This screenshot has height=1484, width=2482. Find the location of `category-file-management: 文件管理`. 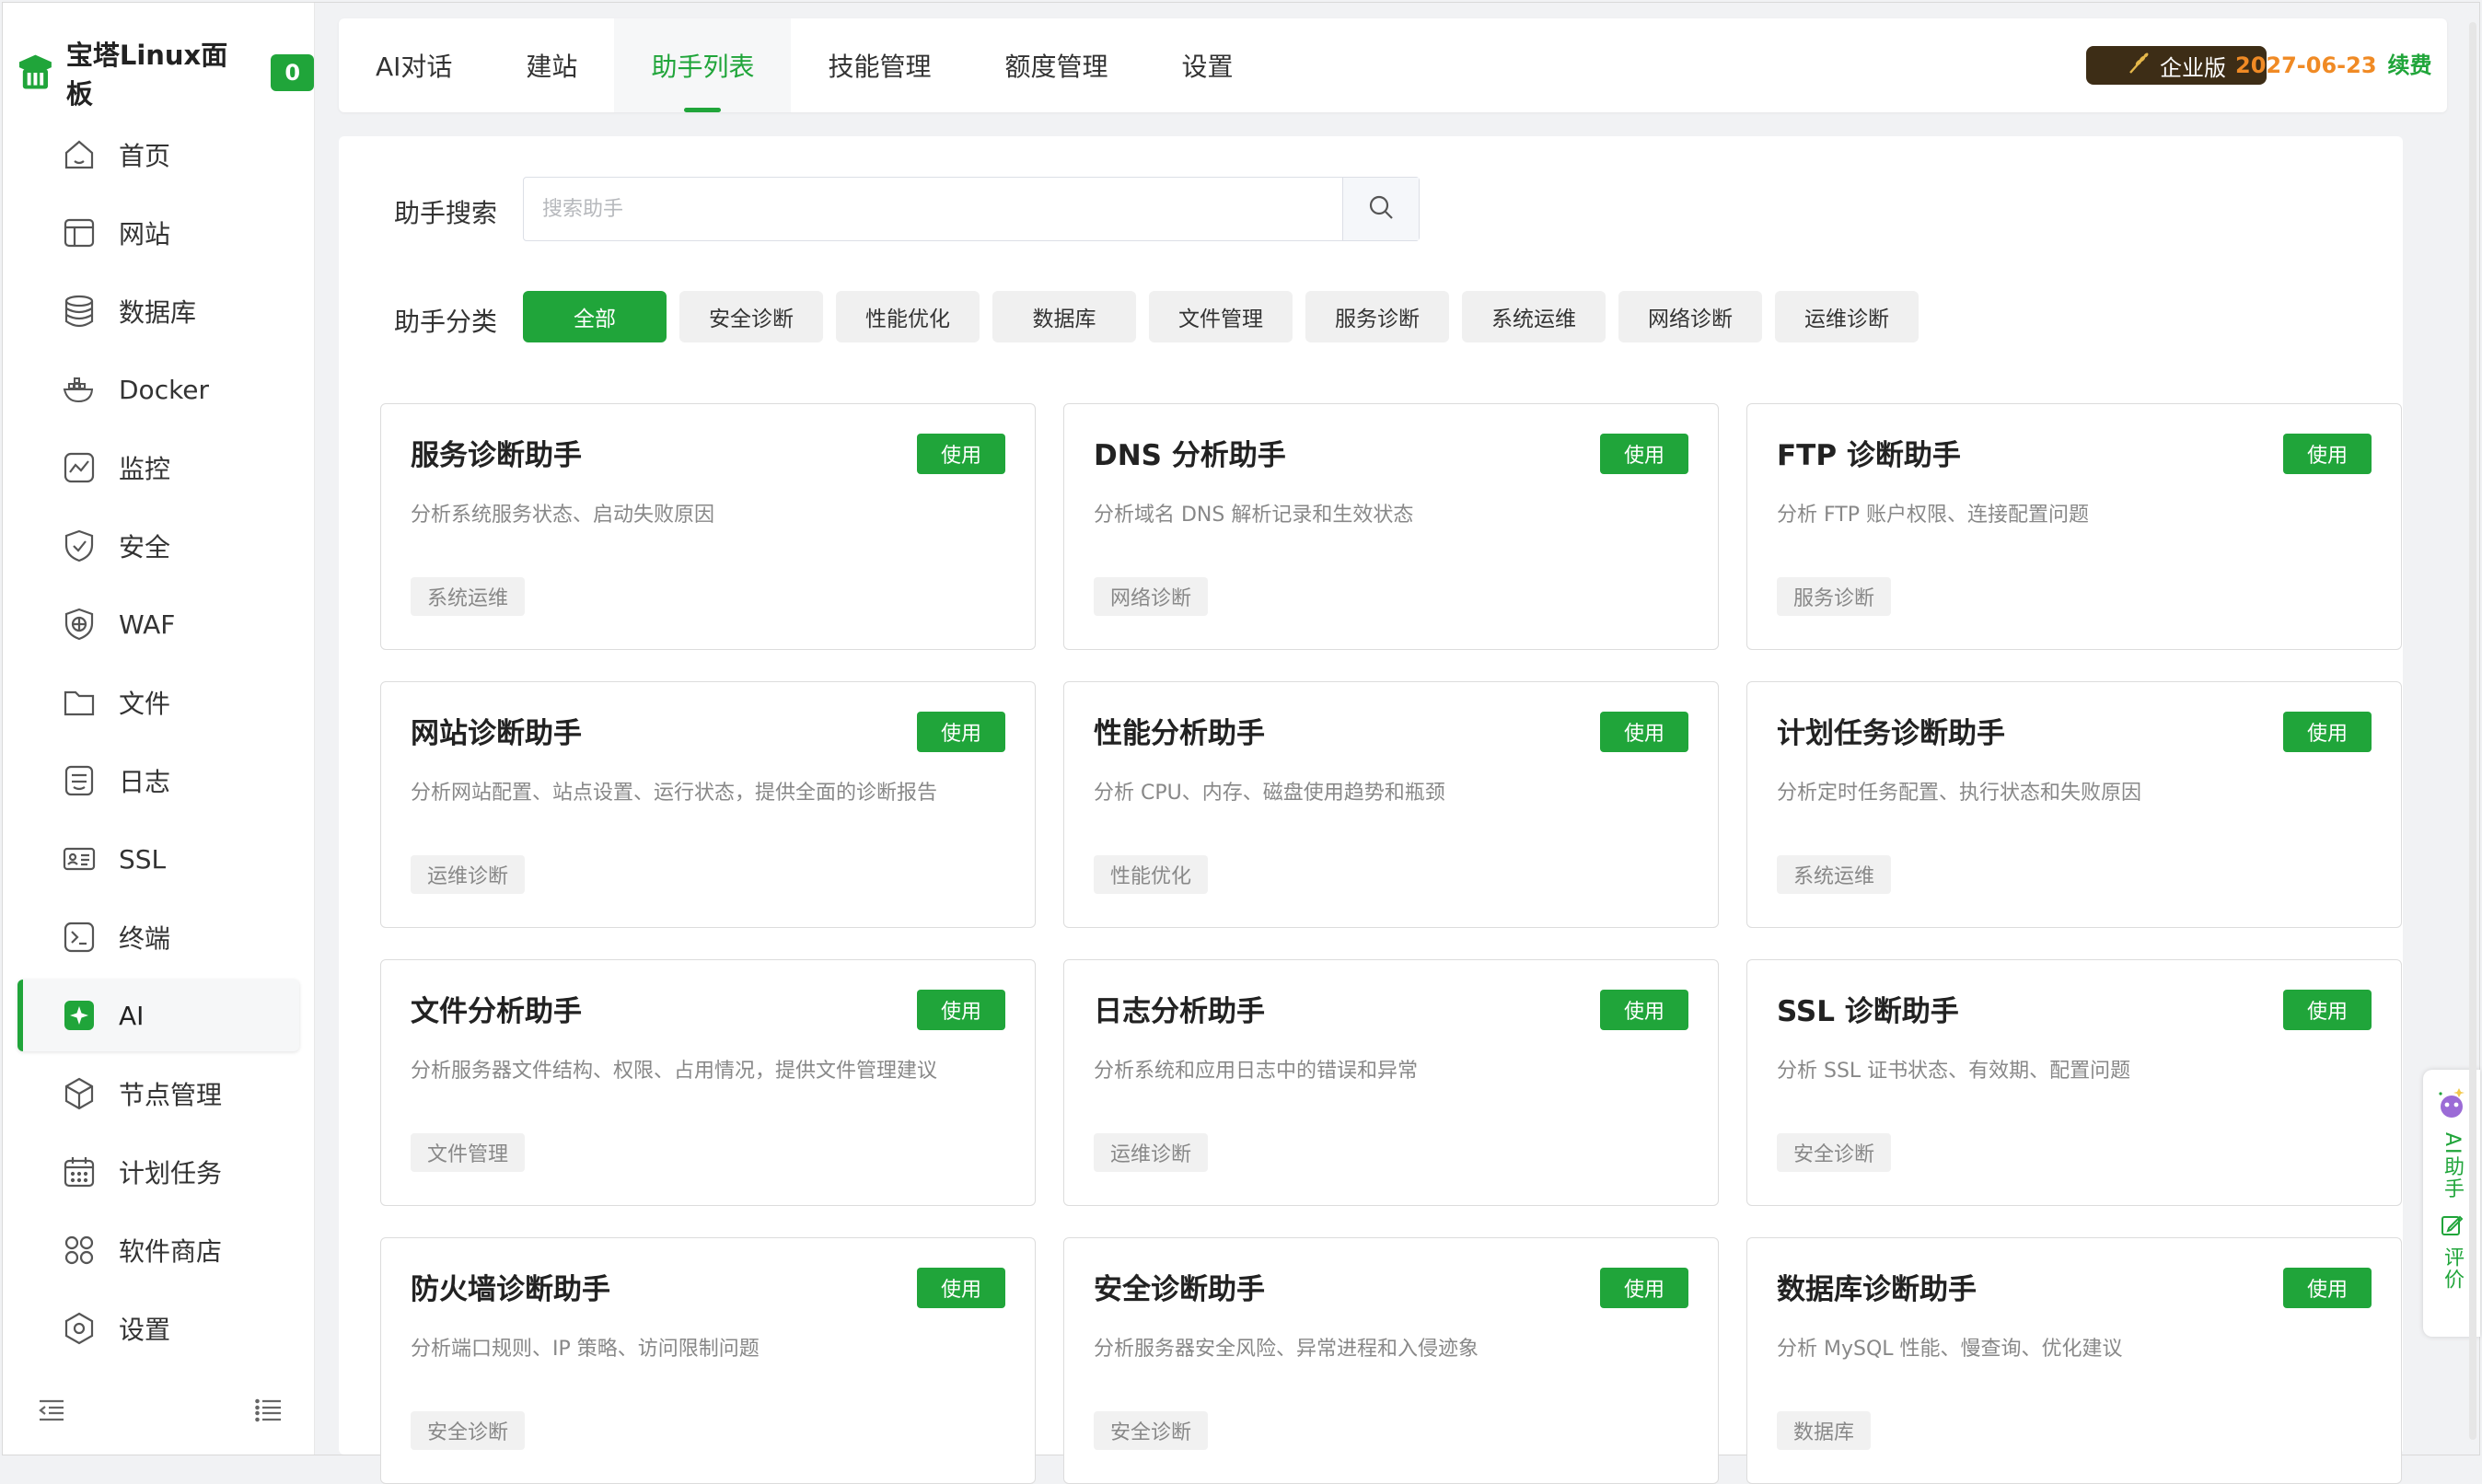

category-file-management: 文件管理 is located at coordinates (1221, 316).